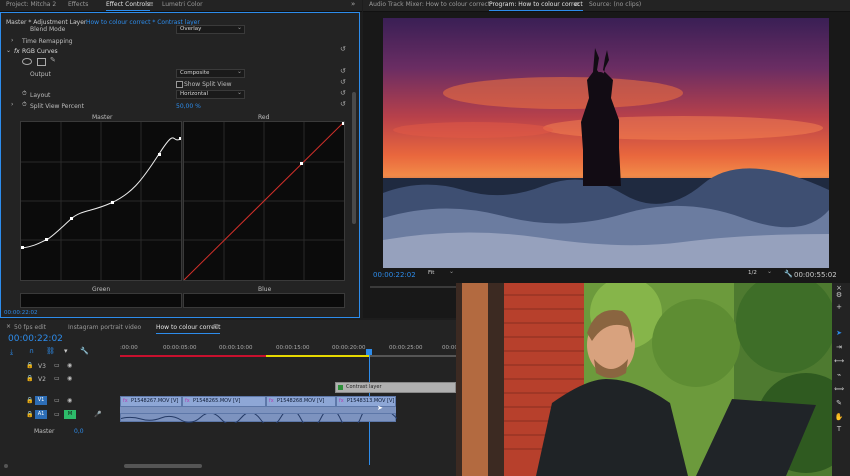 The height and width of the screenshot is (476, 850). What do you see at coordinates (30, 327) in the screenshot?
I see `tab-sequence-50fps: 50 fps edit` at bounding box center [30, 327].